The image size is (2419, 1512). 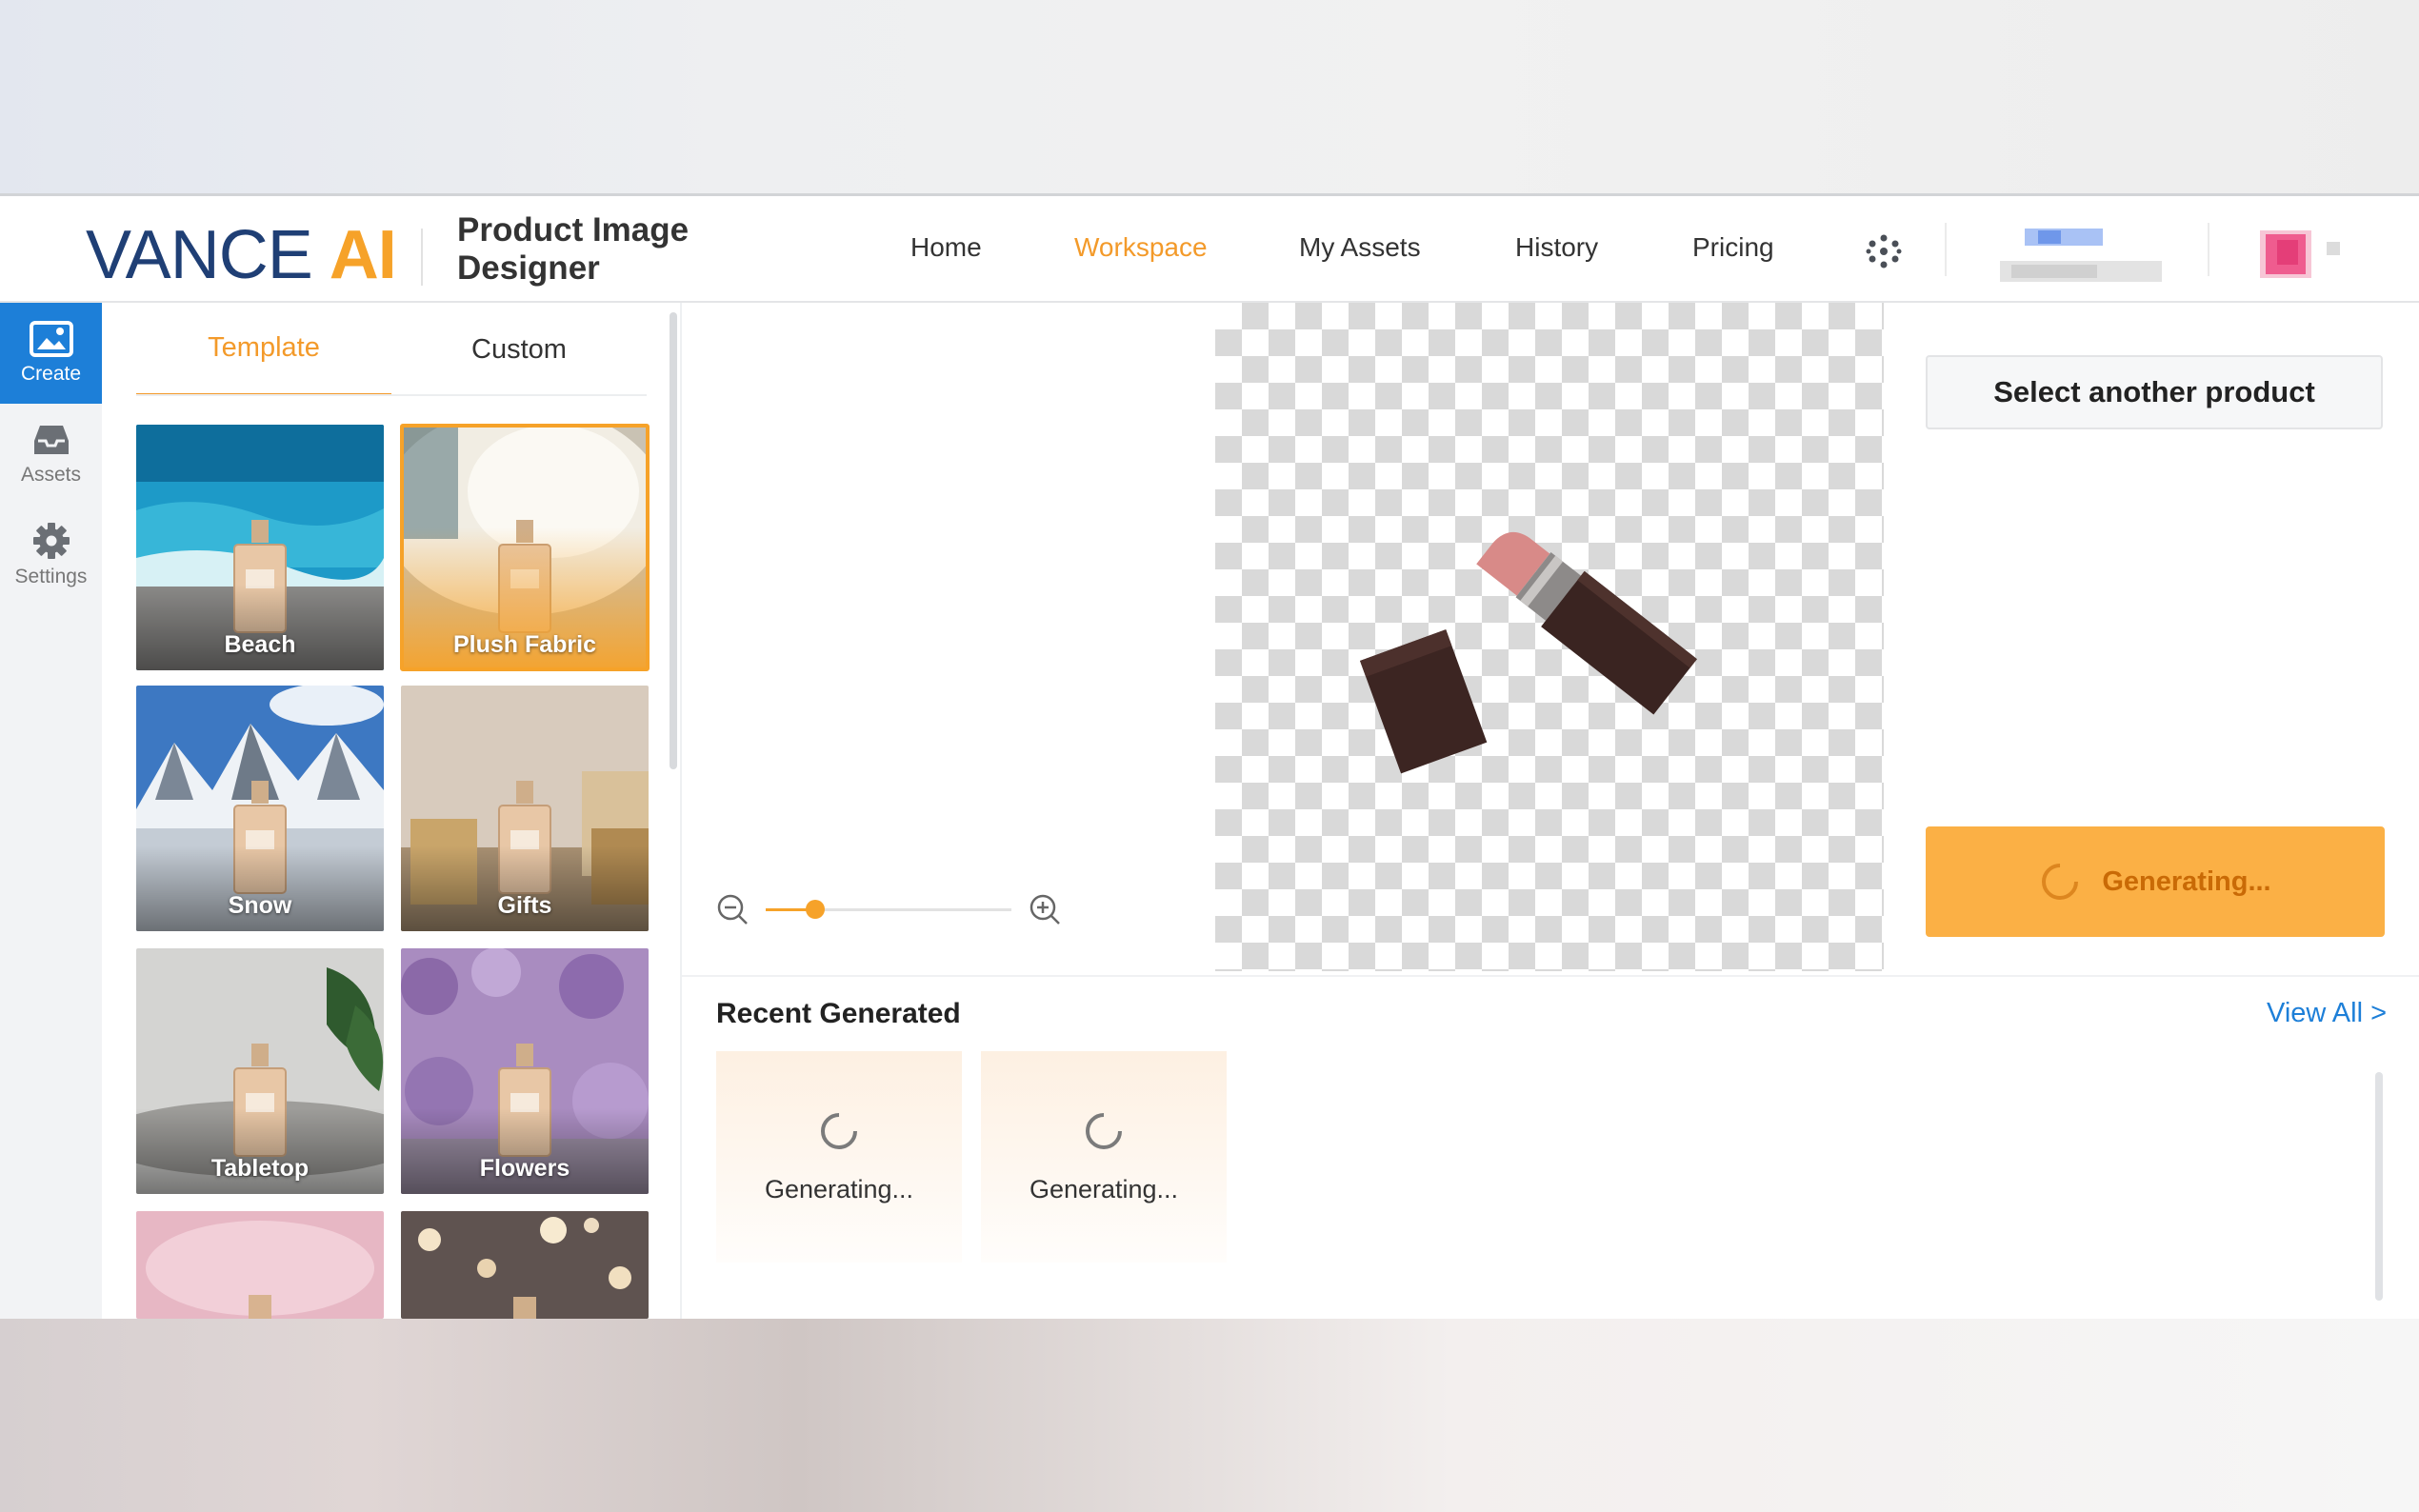 What do you see at coordinates (519, 349) in the screenshot?
I see `tab-custom: Custom` at bounding box center [519, 349].